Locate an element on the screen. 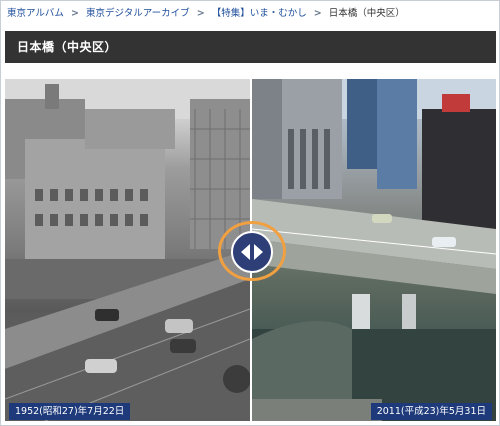 This screenshot has width=500, height=426. chevron-right-icon is located at coordinates (258, 252).